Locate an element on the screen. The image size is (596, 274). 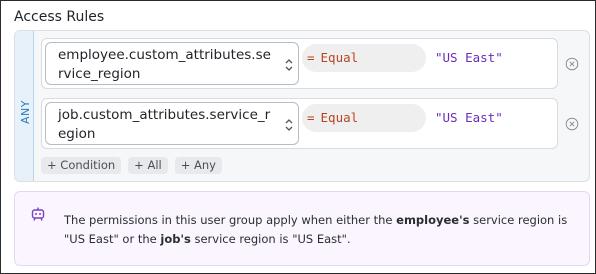
add-all-button: + All is located at coordinates (148, 165).